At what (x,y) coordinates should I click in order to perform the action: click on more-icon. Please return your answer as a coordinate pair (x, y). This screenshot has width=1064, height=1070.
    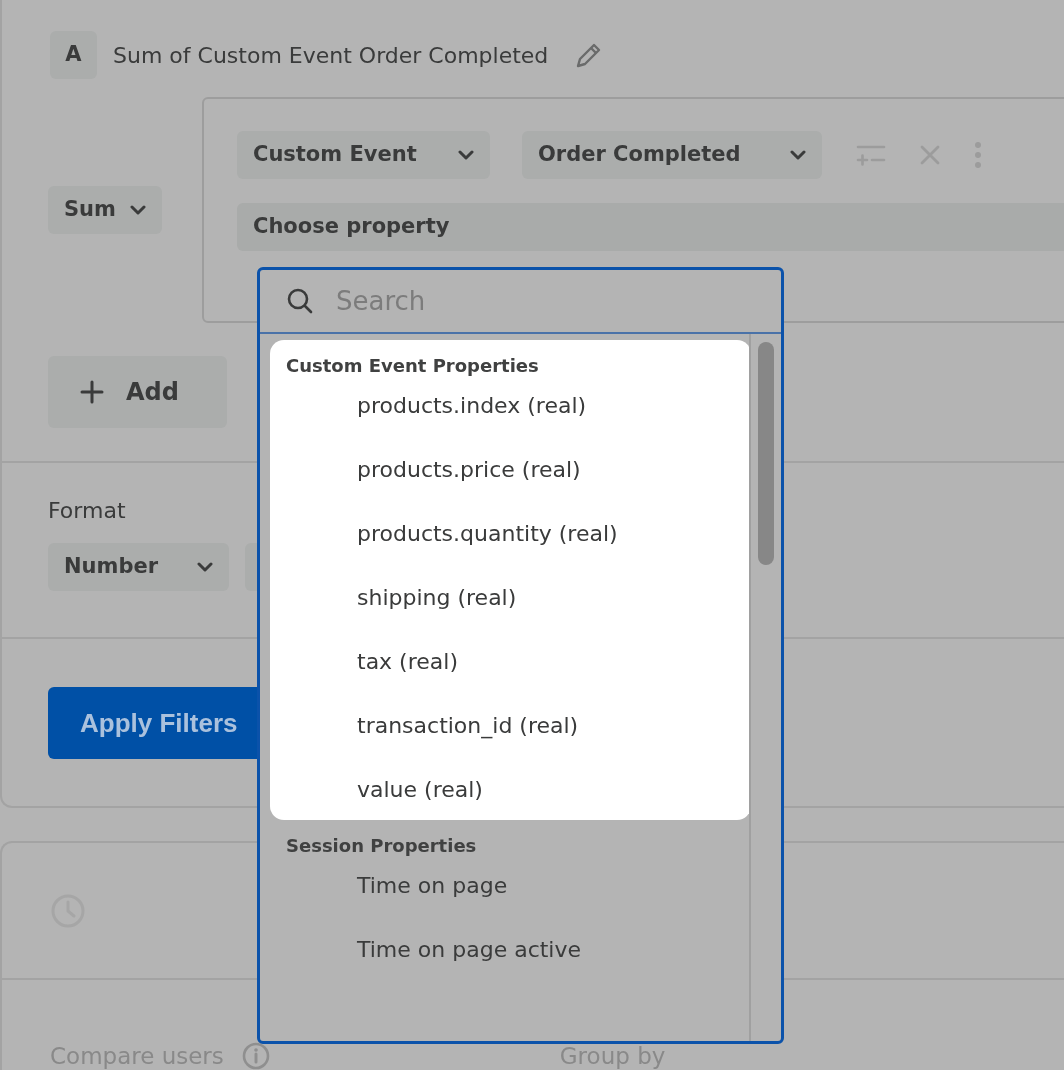
    Looking at the image, I should click on (977, 155).